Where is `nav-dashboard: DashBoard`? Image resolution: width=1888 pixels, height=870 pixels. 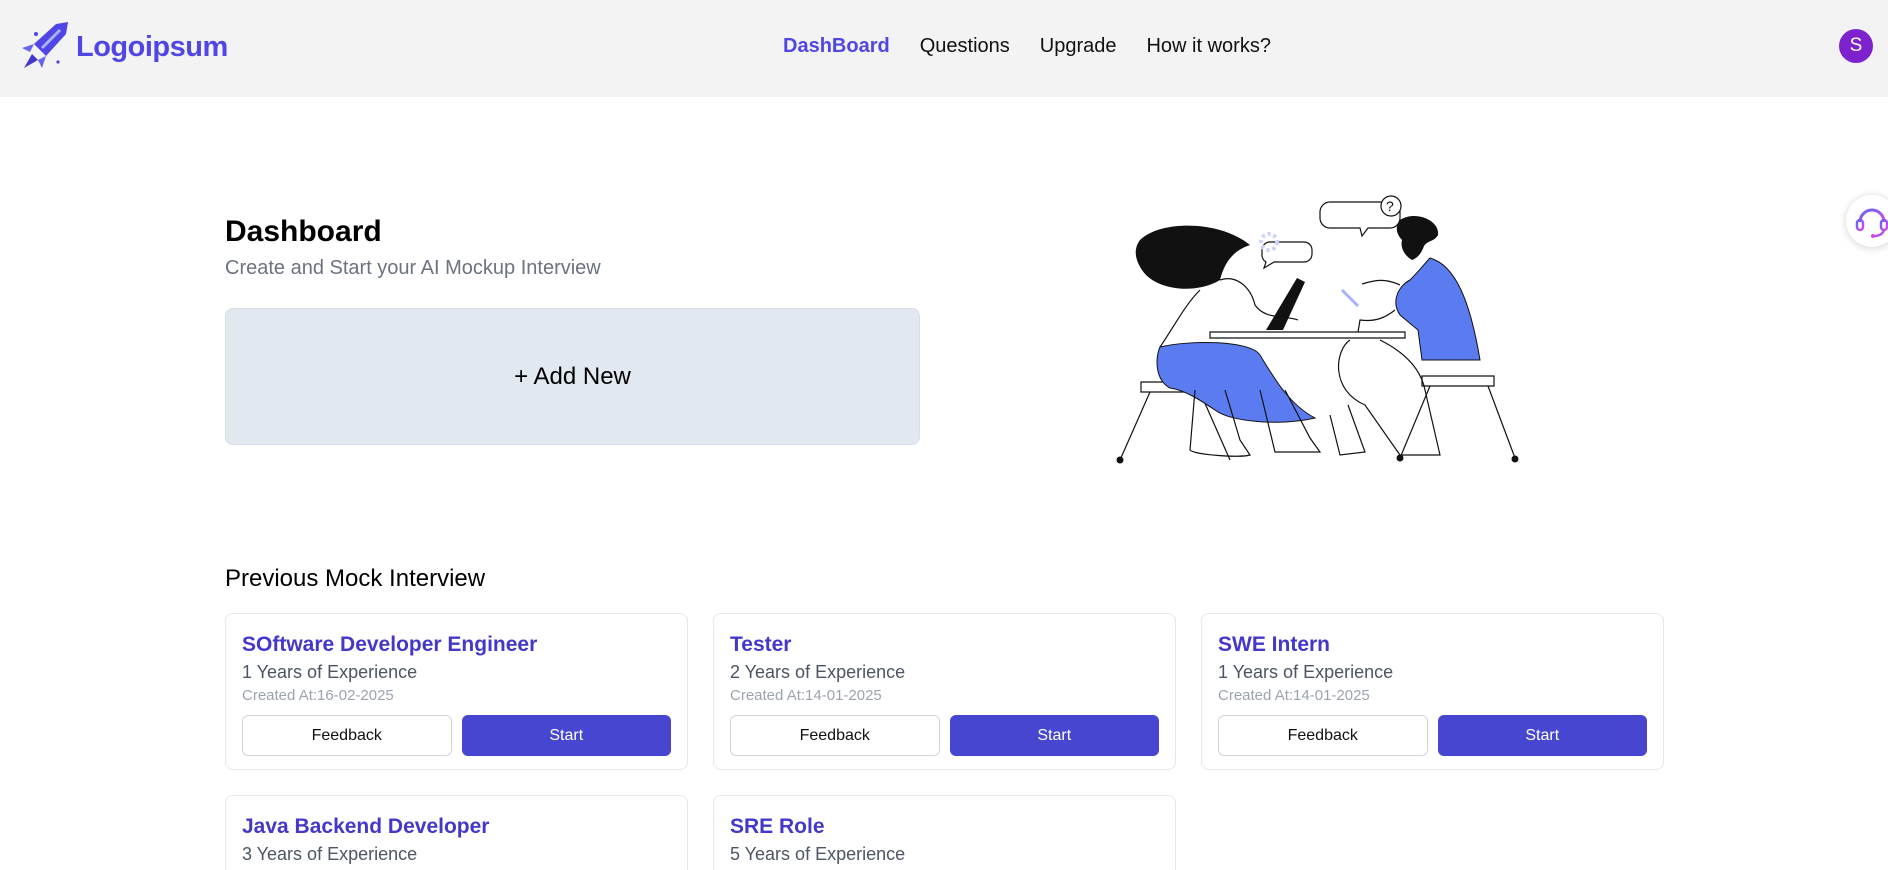 nav-dashboard: DashBoard is located at coordinates (836, 46).